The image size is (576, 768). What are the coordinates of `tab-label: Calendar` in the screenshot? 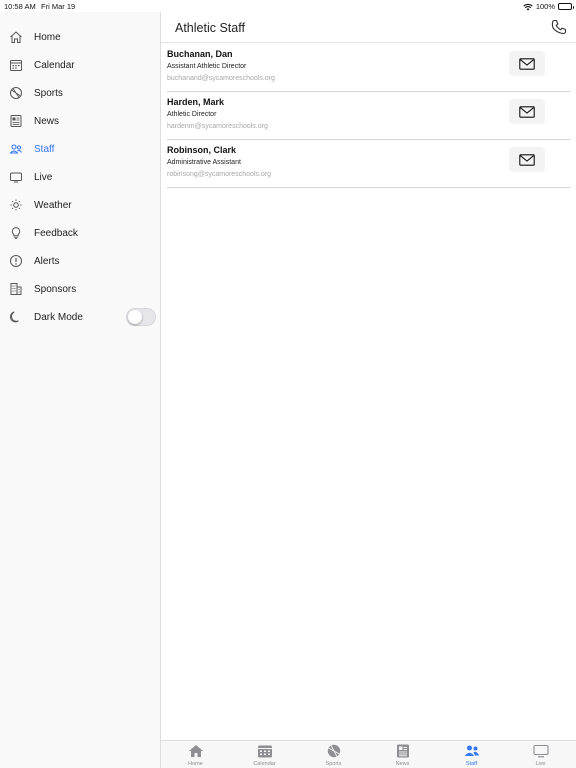 It's located at (264, 764).